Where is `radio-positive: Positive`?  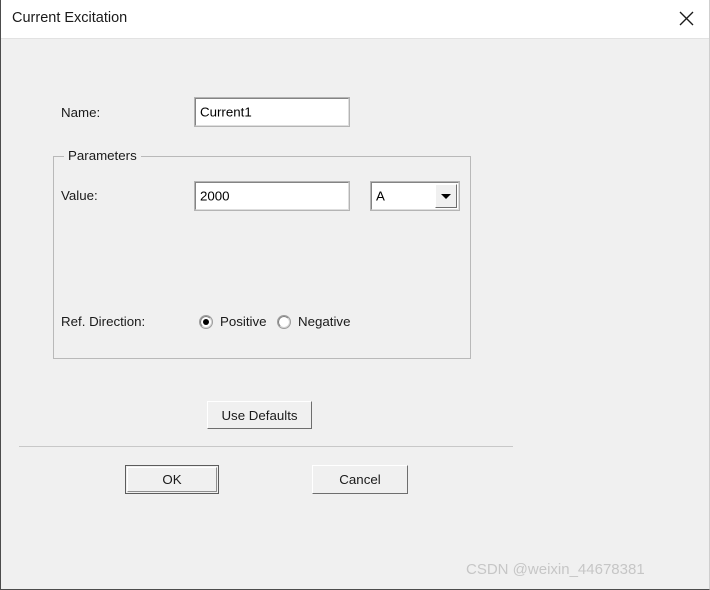
radio-positive: Positive is located at coordinates (233, 321).